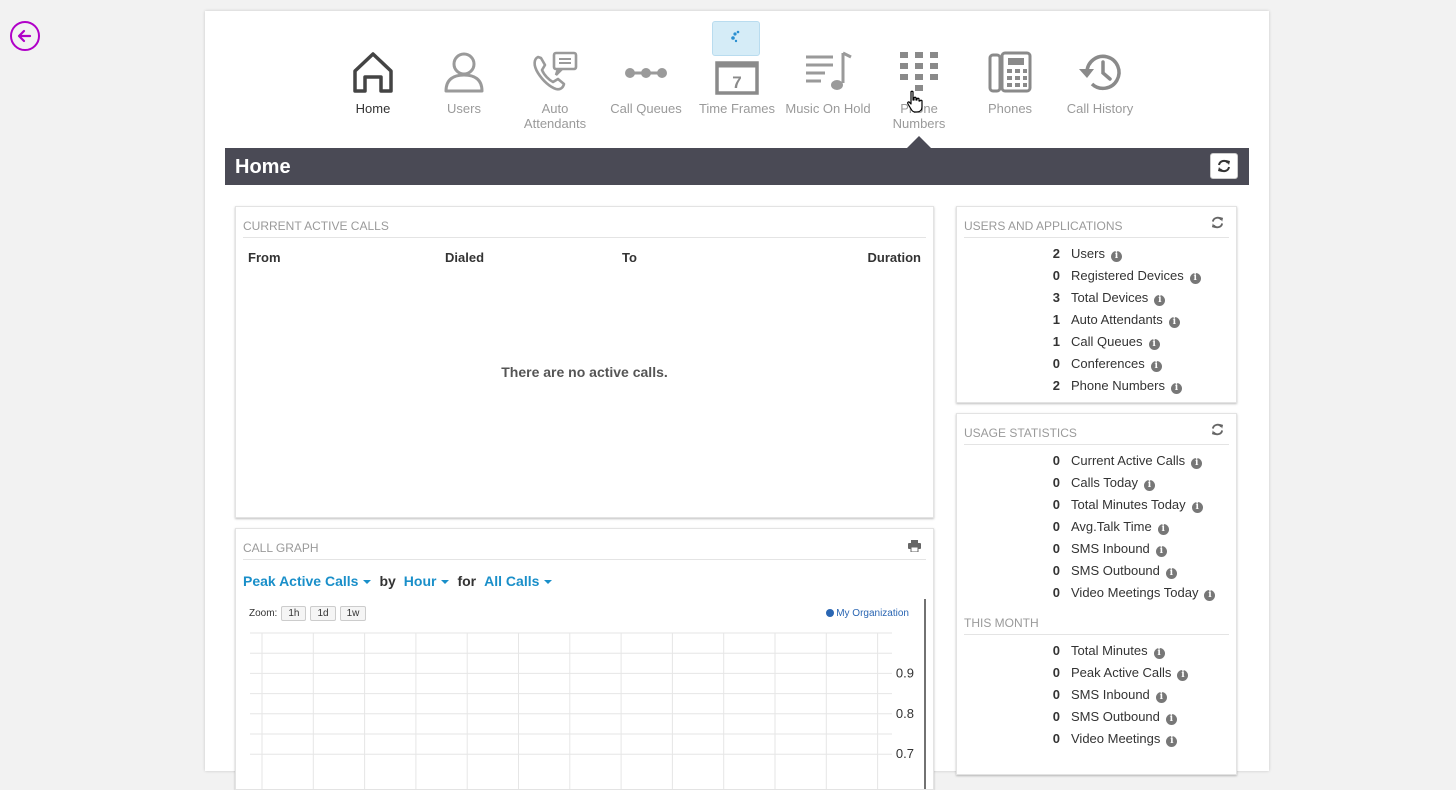  Describe the element at coordinates (737, 108) in the screenshot. I see `nav-label: Time Frames` at that location.